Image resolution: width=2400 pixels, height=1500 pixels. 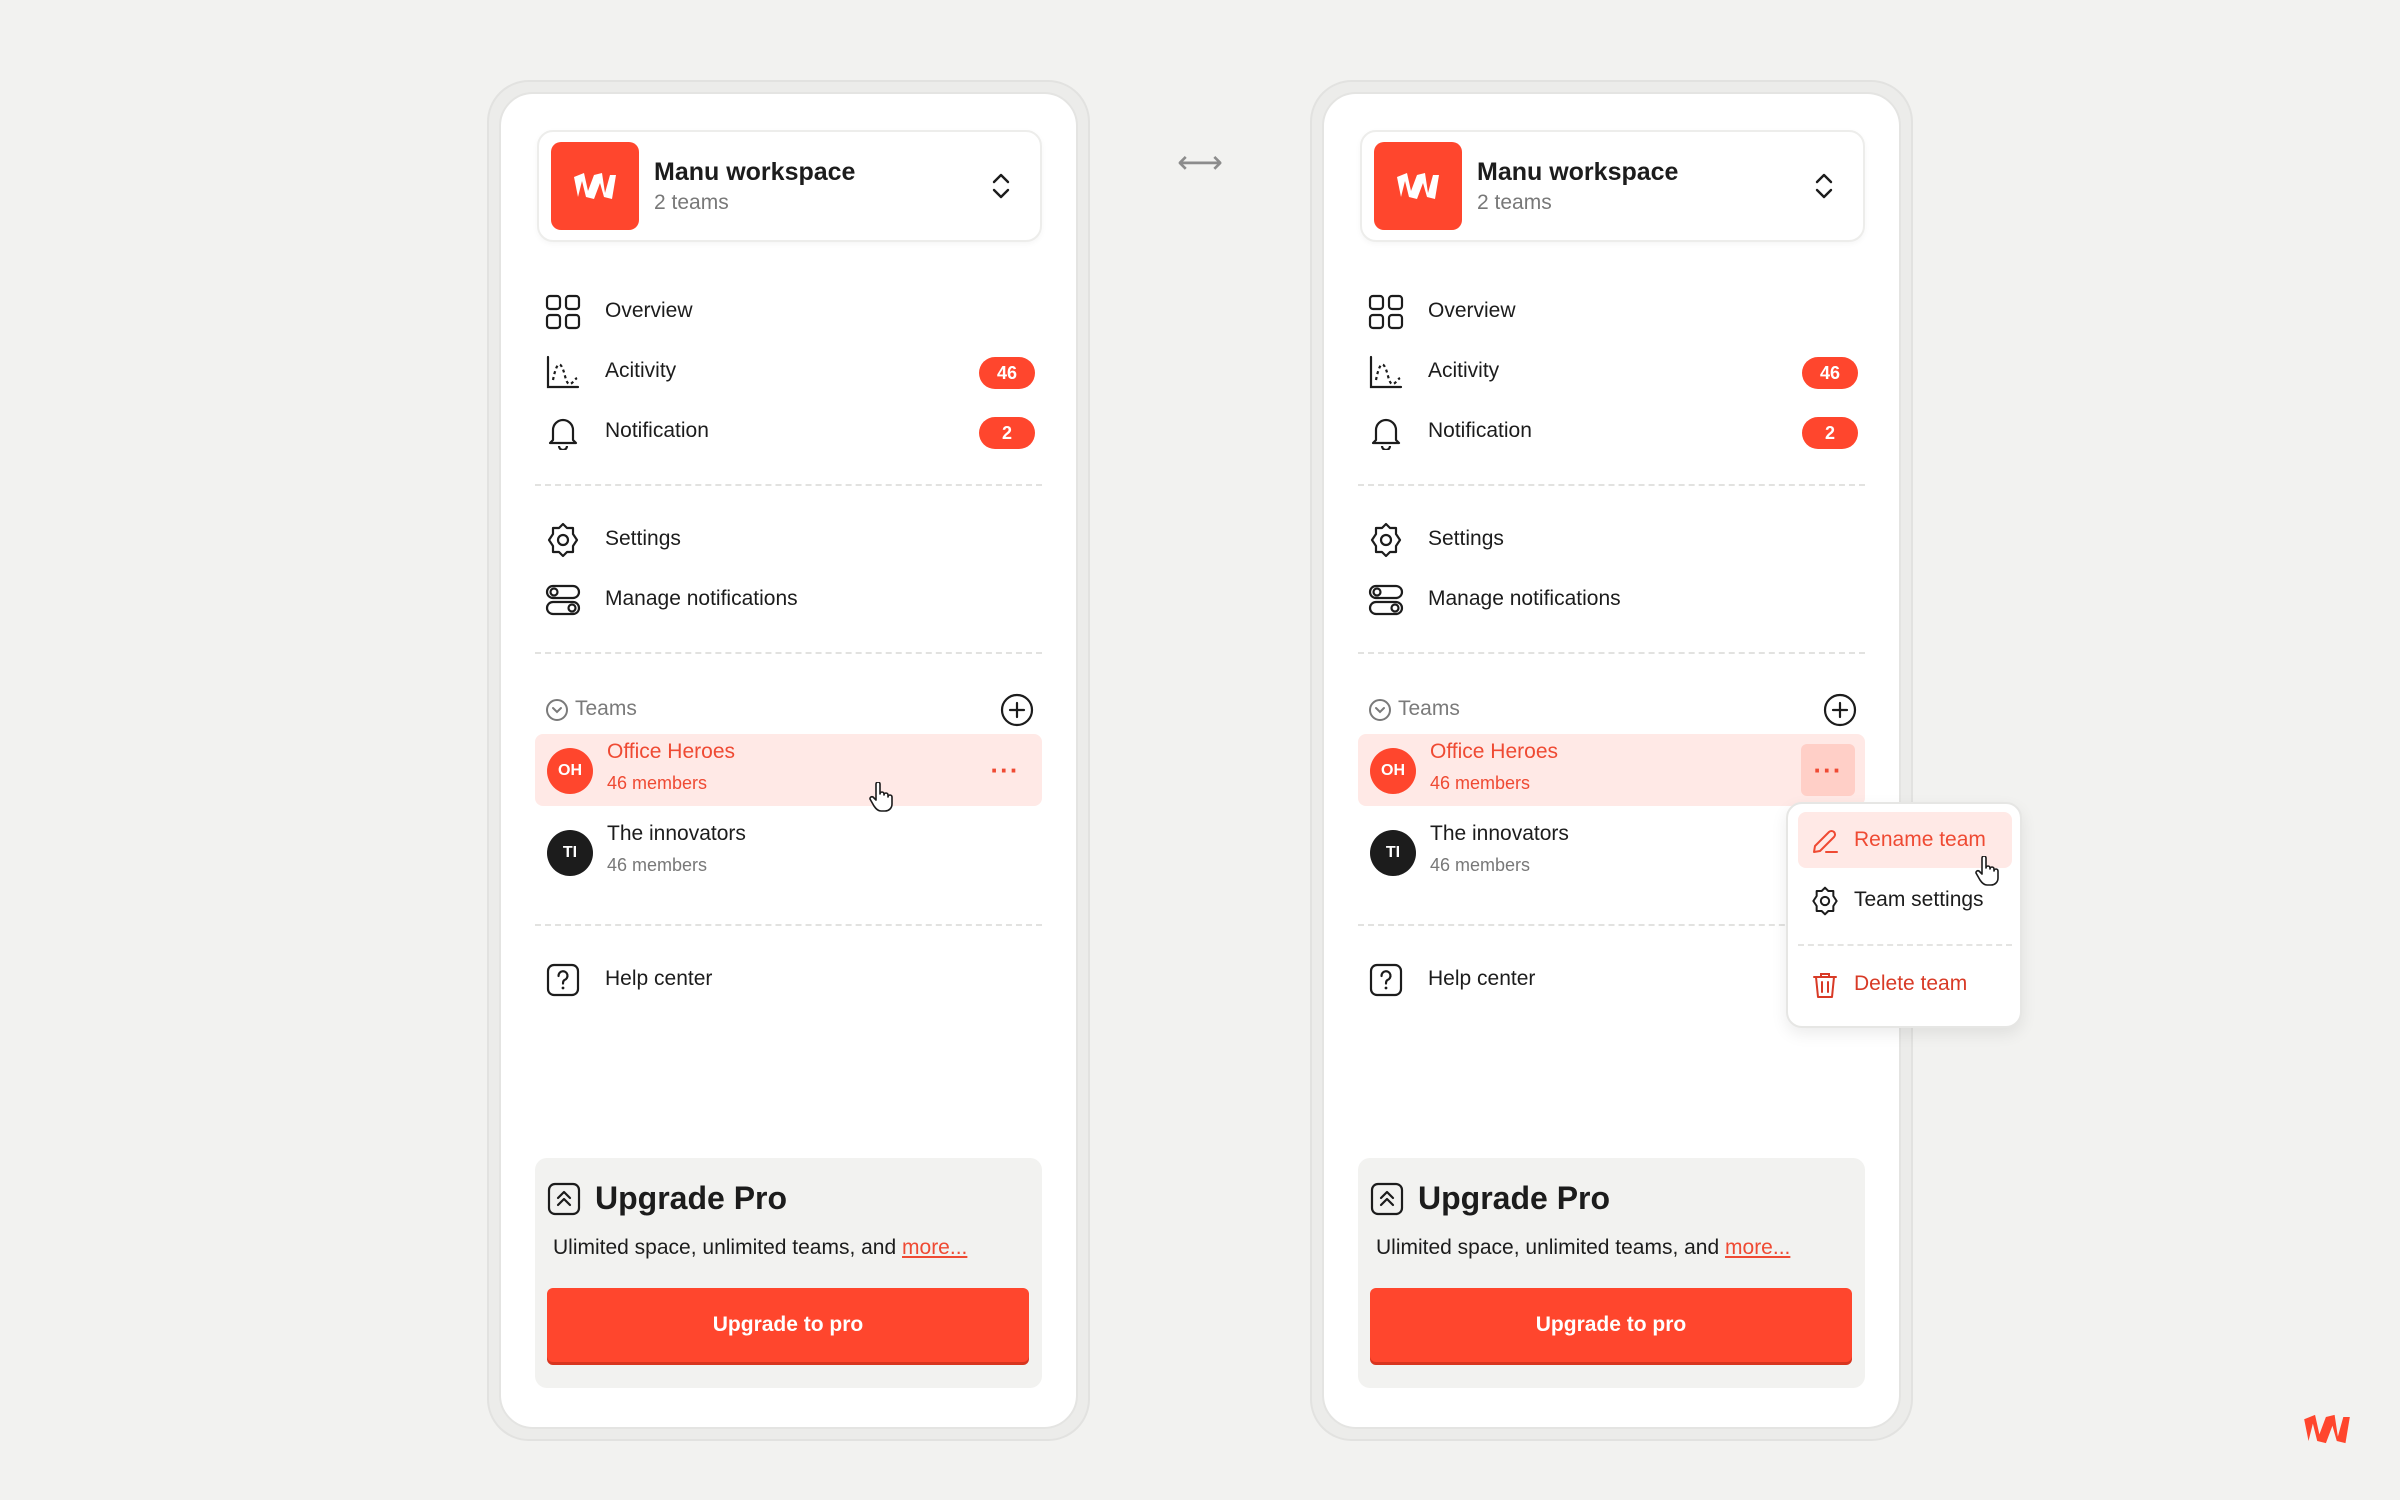 I want to click on menu-settings-label: Team settings, so click(x=1919, y=899).